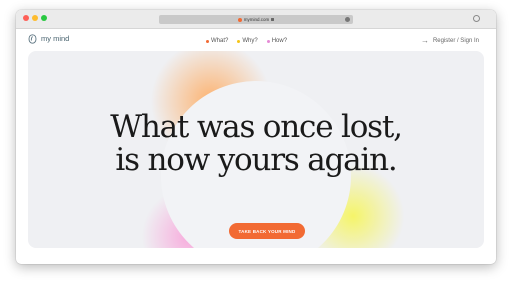 This screenshot has width=512, height=286. What do you see at coordinates (32, 39) in the screenshot?
I see `logo-icon` at bounding box center [32, 39].